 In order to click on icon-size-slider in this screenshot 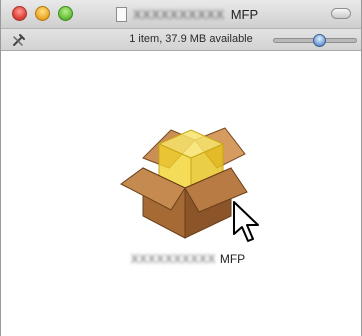, I will do `click(315, 40)`.